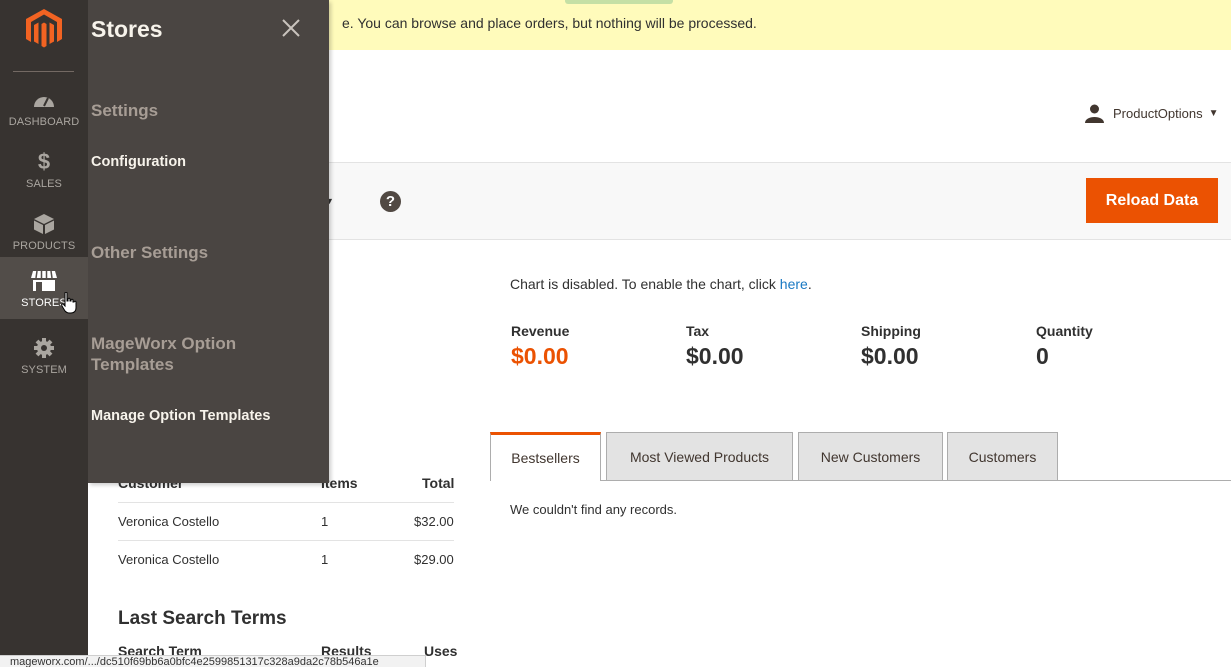  What do you see at coordinates (540, 331) in the screenshot?
I see `total-label: Revenue` at bounding box center [540, 331].